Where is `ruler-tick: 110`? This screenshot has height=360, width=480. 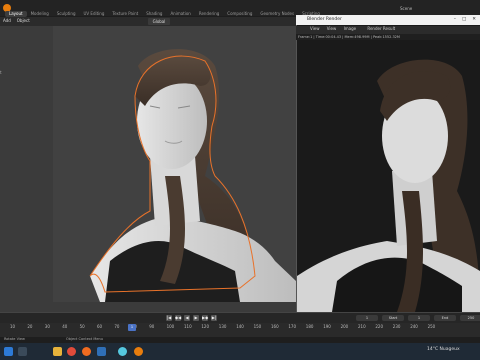 ruler-tick: 110 is located at coordinates (188, 326).